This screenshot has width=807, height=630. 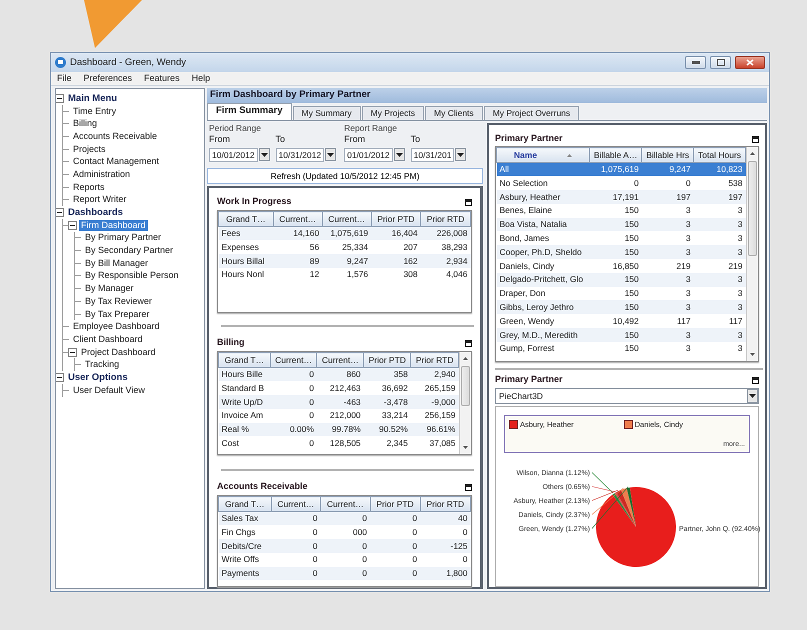 What do you see at coordinates (615, 169) in the screenshot?
I see `table-cell: 1,075,619` at bounding box center [615, 169].